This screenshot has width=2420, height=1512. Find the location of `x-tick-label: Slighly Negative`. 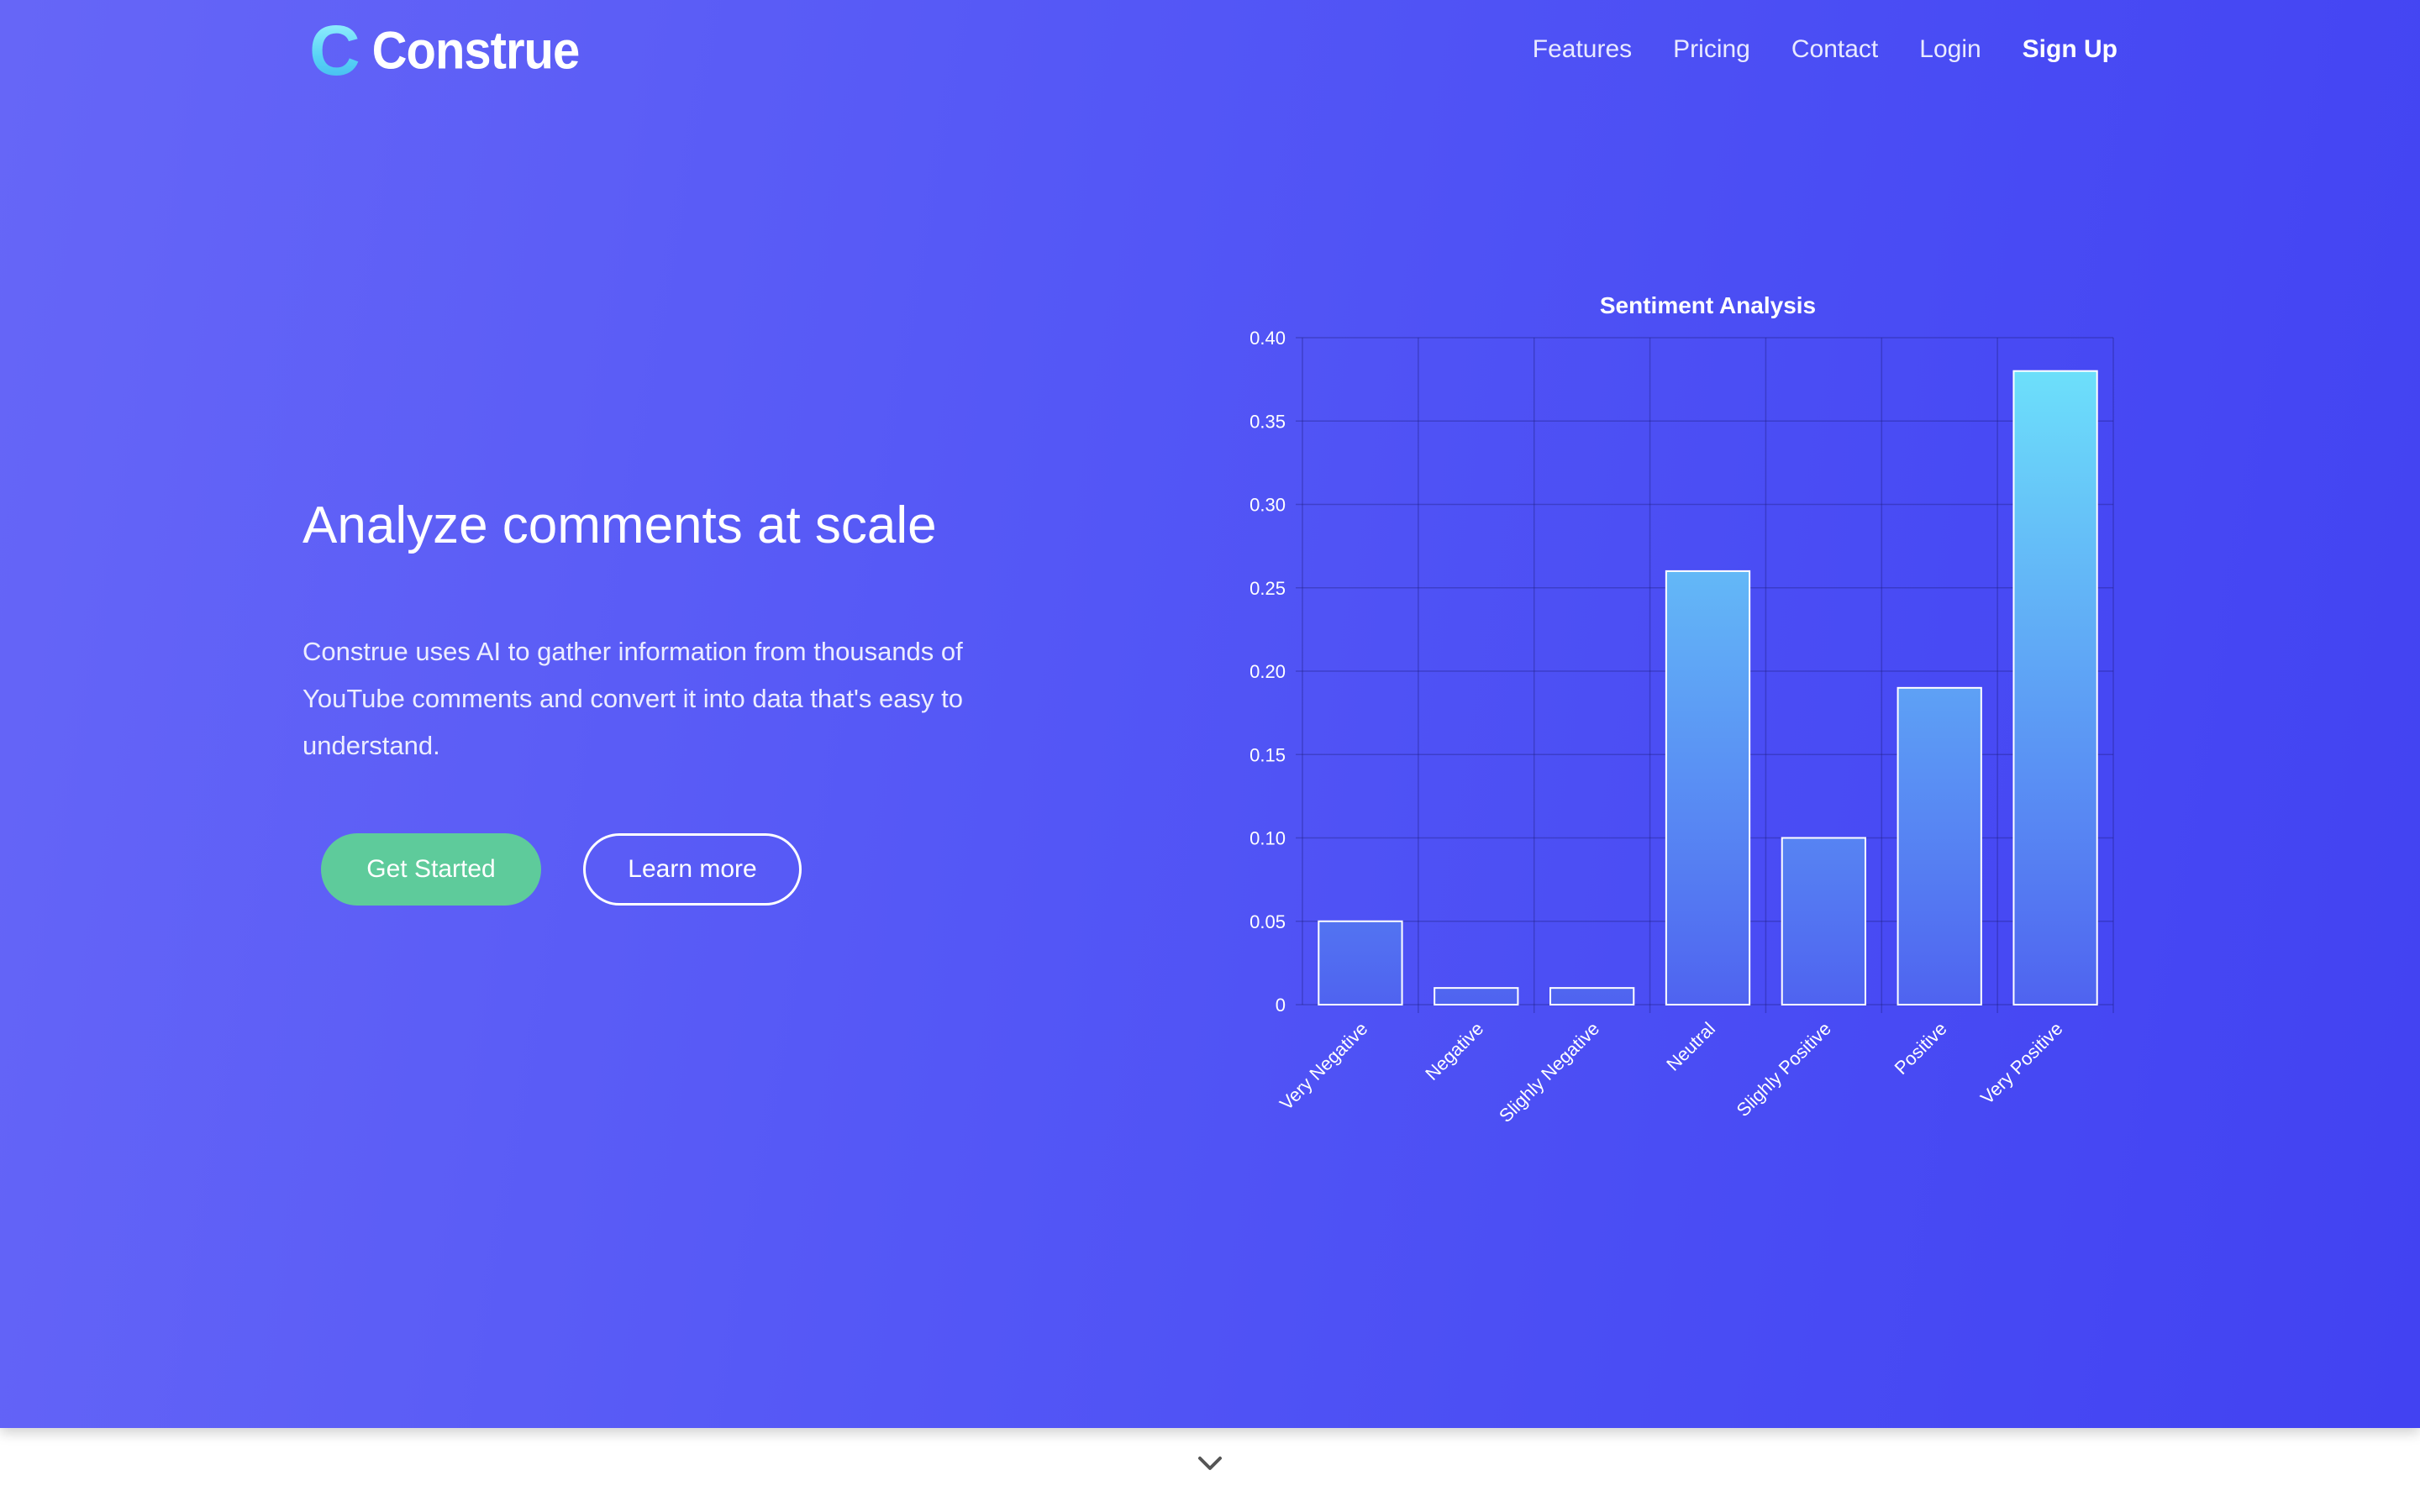

x-tick-label: Slighly Negative is located at coordinates (1549, 1072).